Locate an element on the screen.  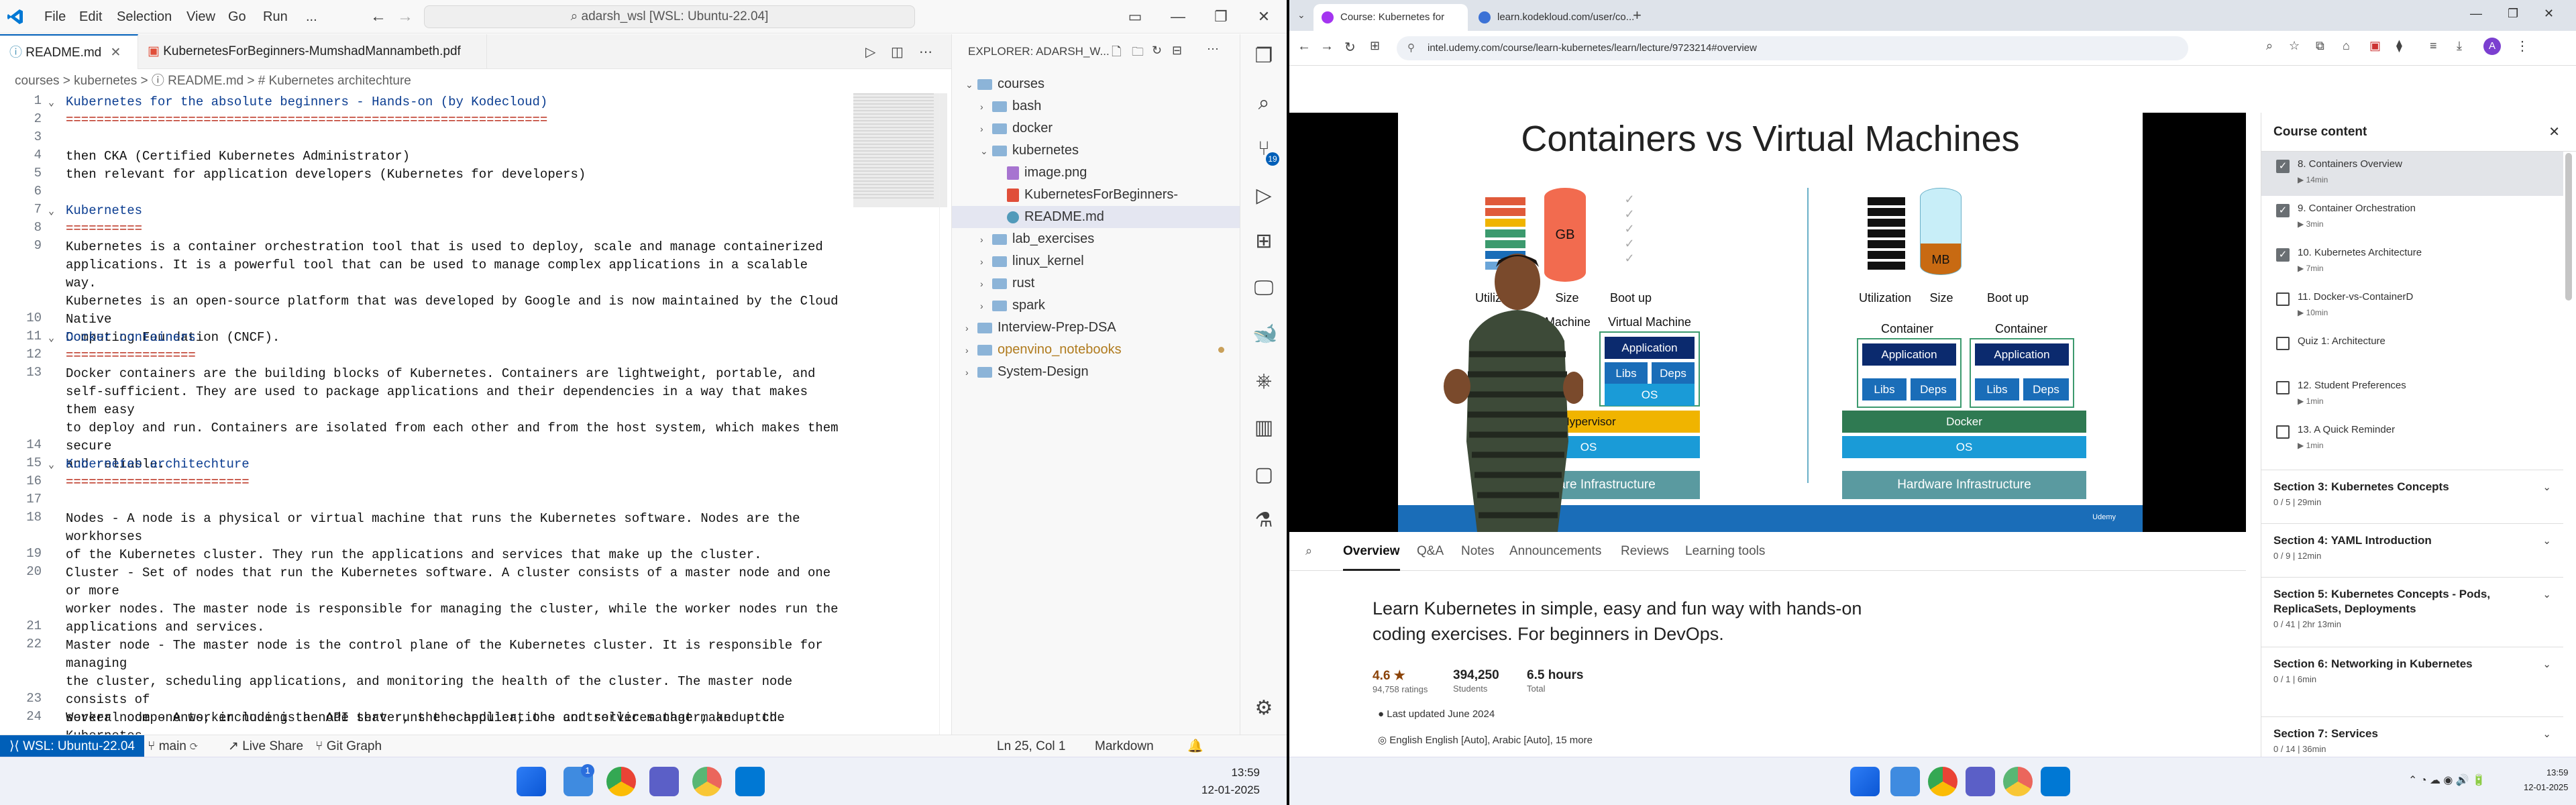
scrollbar is located at coordinates (944, 414).